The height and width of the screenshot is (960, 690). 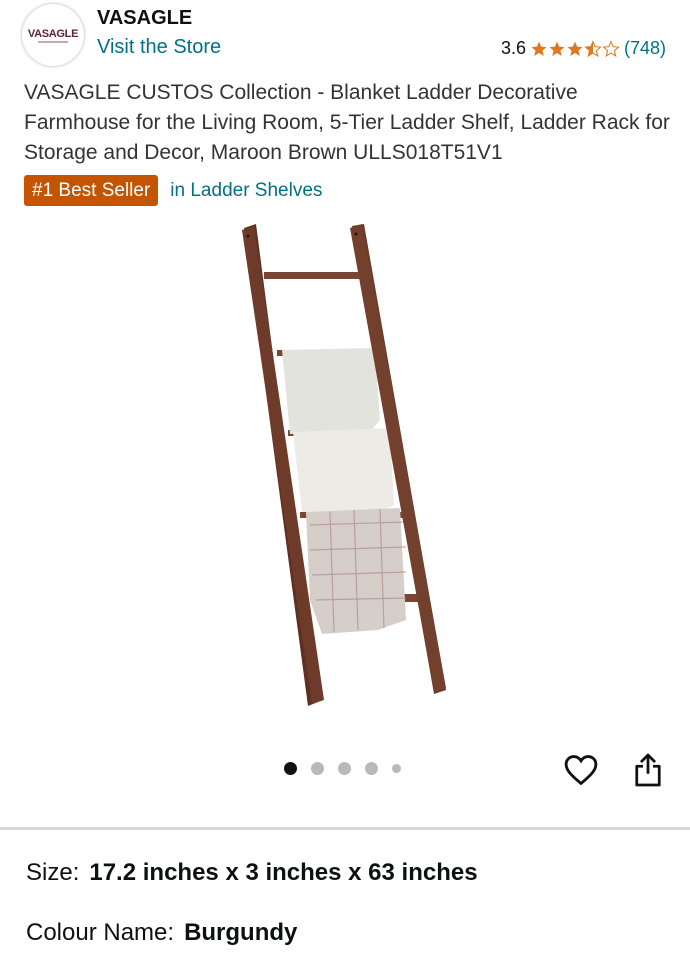 I want to click on brand-logo-text: VASAGLE, so click(x=53, y=33).